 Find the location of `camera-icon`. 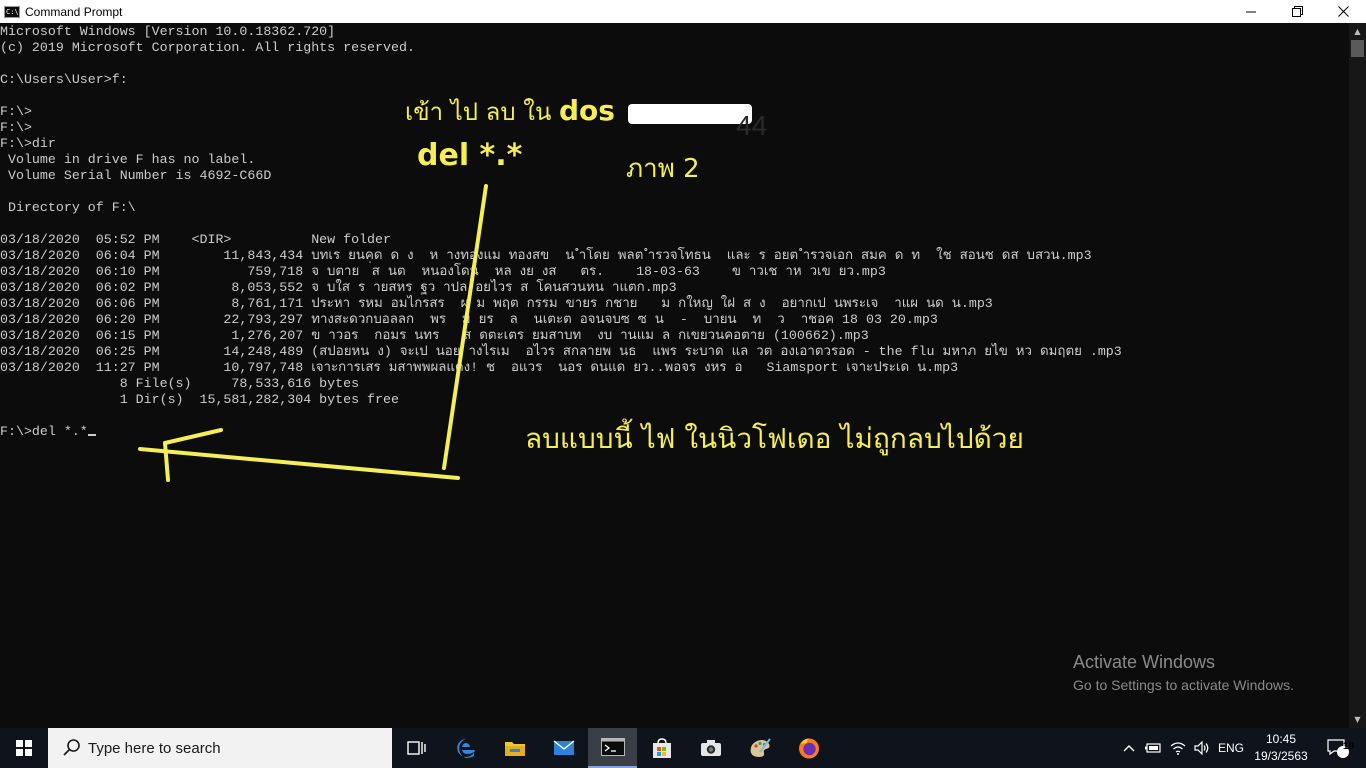

camera-icon is located at coordinates (710, 748).